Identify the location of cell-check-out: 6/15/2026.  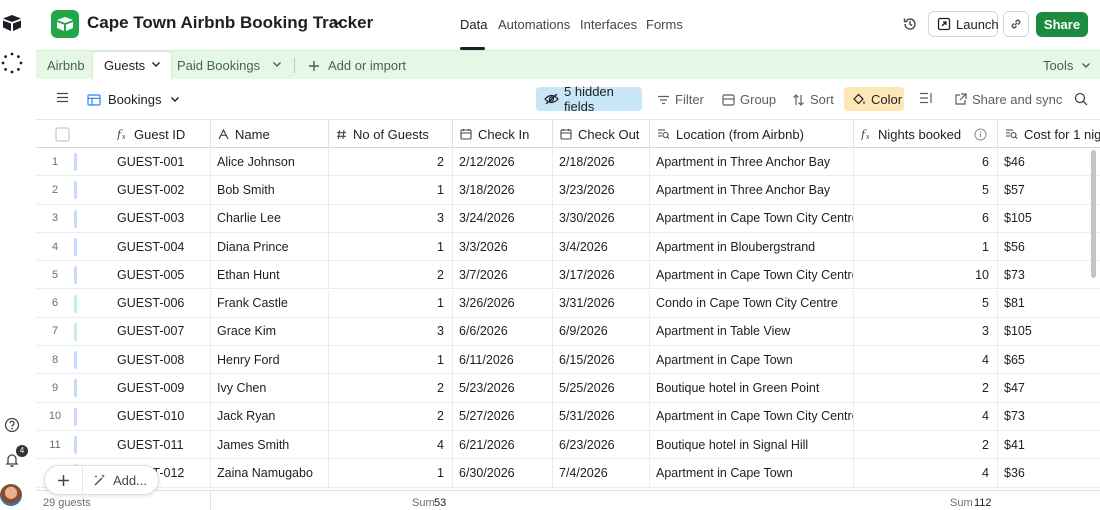
(601, 360).